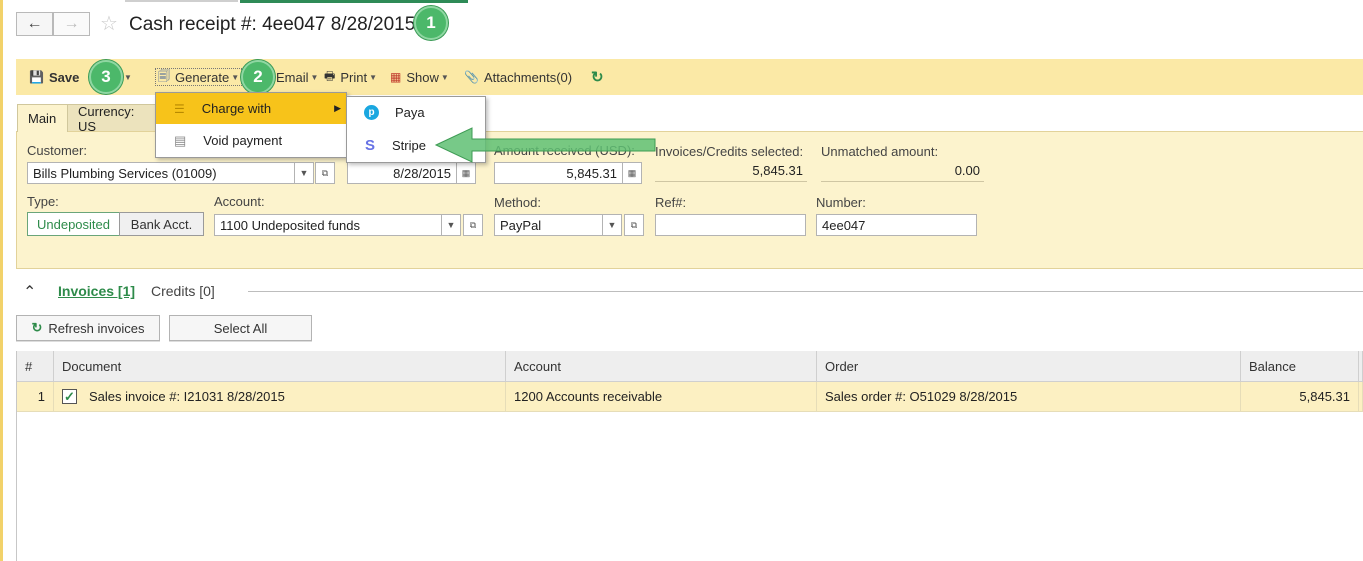 This screenshot has height=561, width=1363. Describe the element at coordinates (1361, 366) in the screenshot. I see `column-header-filler` at that location.